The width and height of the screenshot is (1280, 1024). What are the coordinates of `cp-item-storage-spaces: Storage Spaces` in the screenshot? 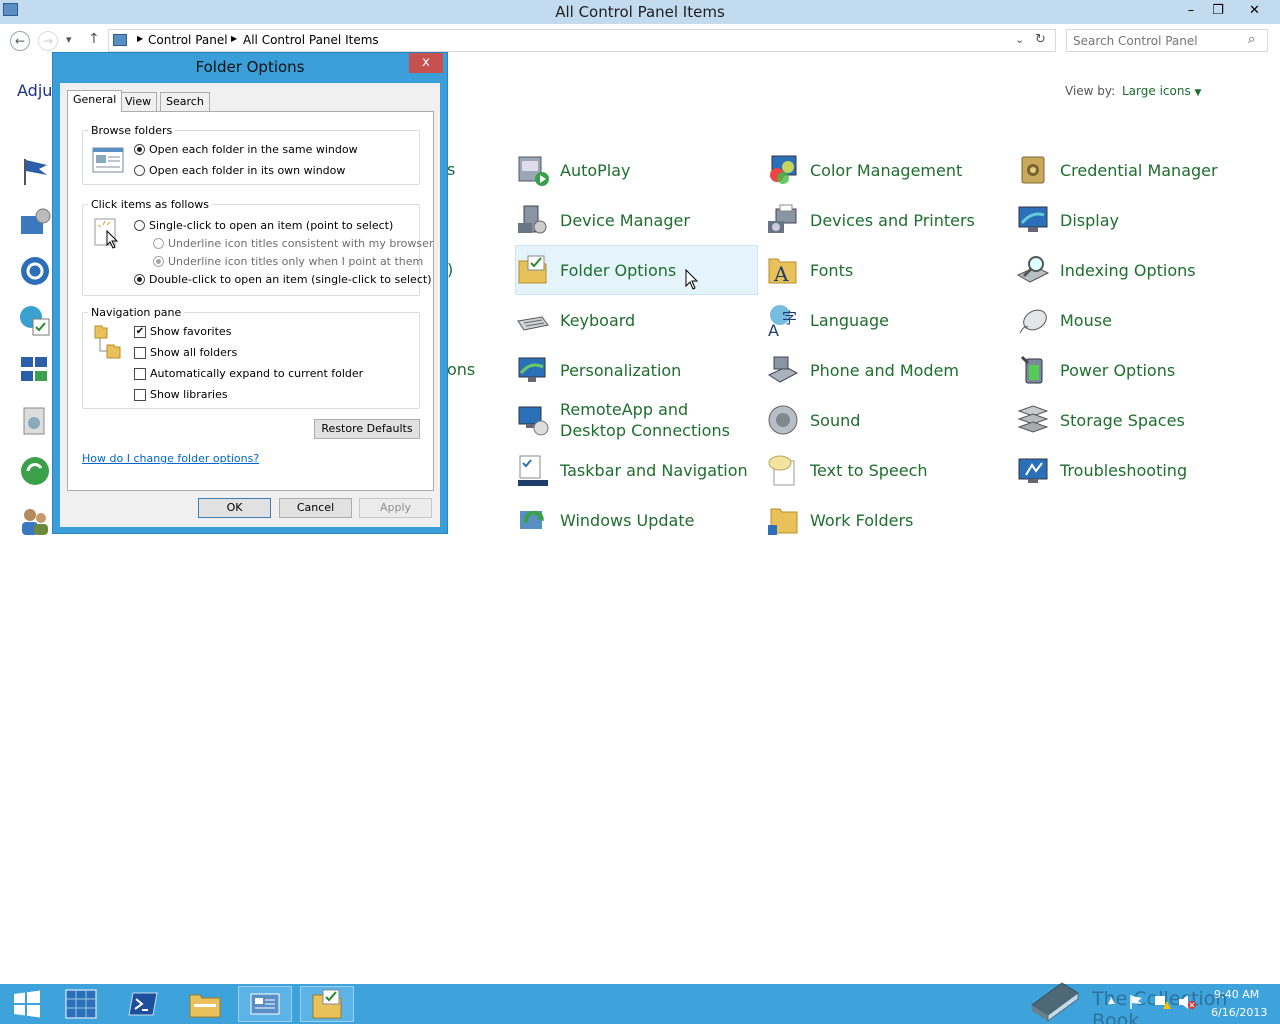 It's located at (1136, 420).